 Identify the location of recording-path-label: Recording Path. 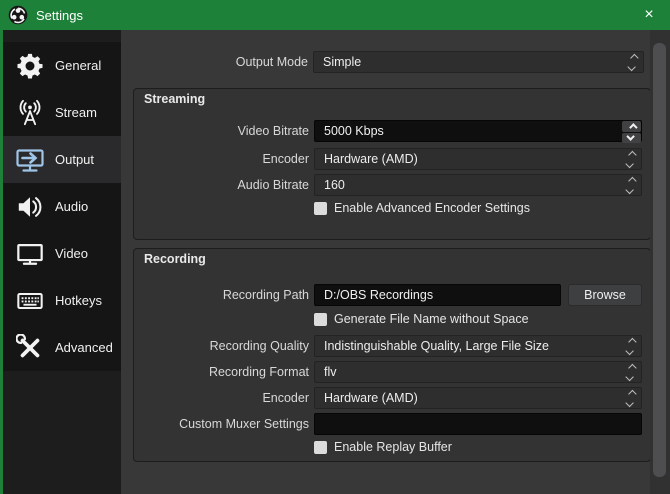
(265, 295).